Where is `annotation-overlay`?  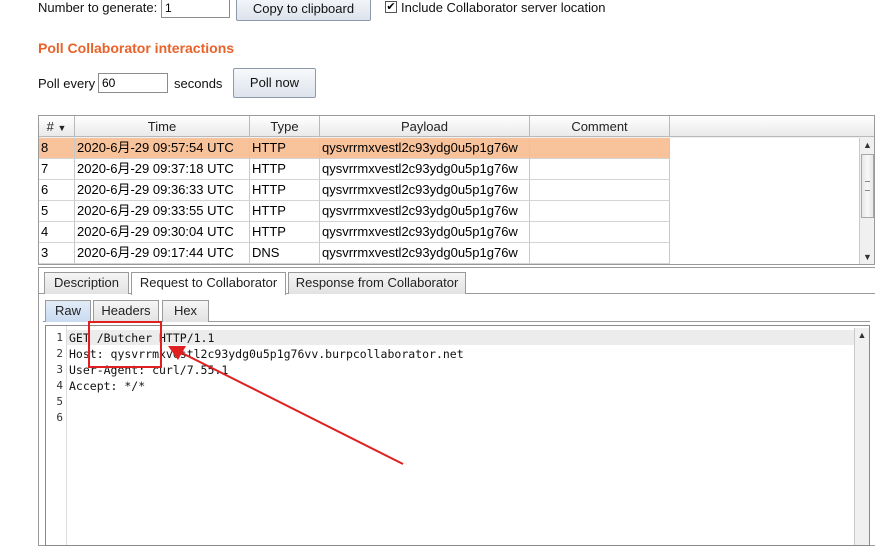 annotation-overlay is located at coordinates (246, 393).